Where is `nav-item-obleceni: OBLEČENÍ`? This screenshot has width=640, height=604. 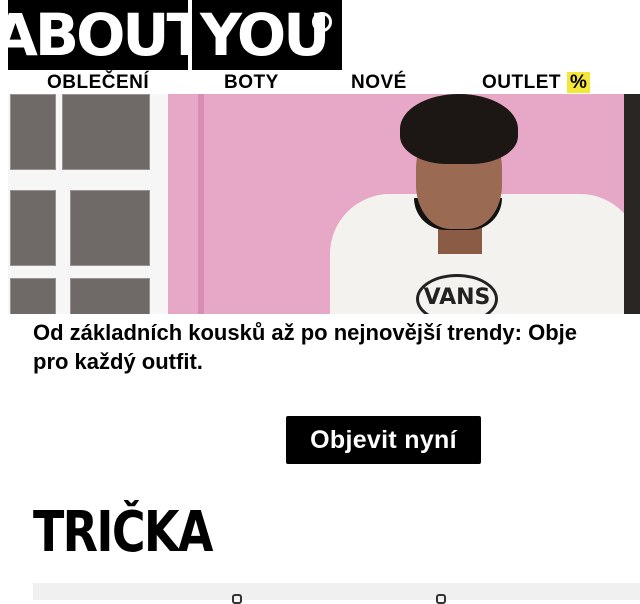 nav-item-obleceni: OBLEČENÍ is located at coordinates (98, 83).